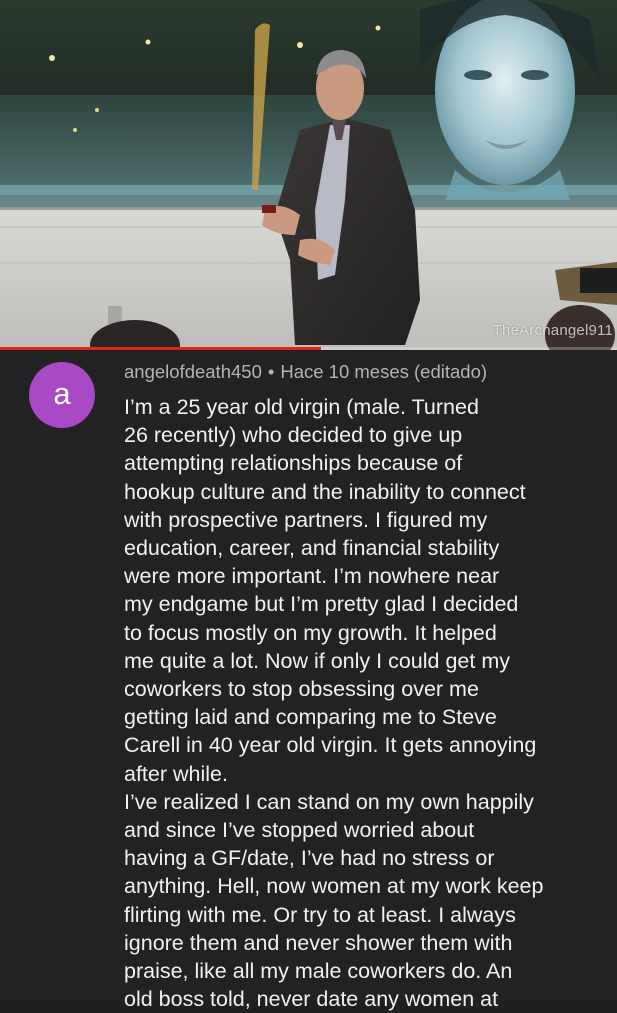  Describe the element at coordinates (301, 689) in the screenshot. I see `comment-line: coworkers to stop obsessing over me` at that location.